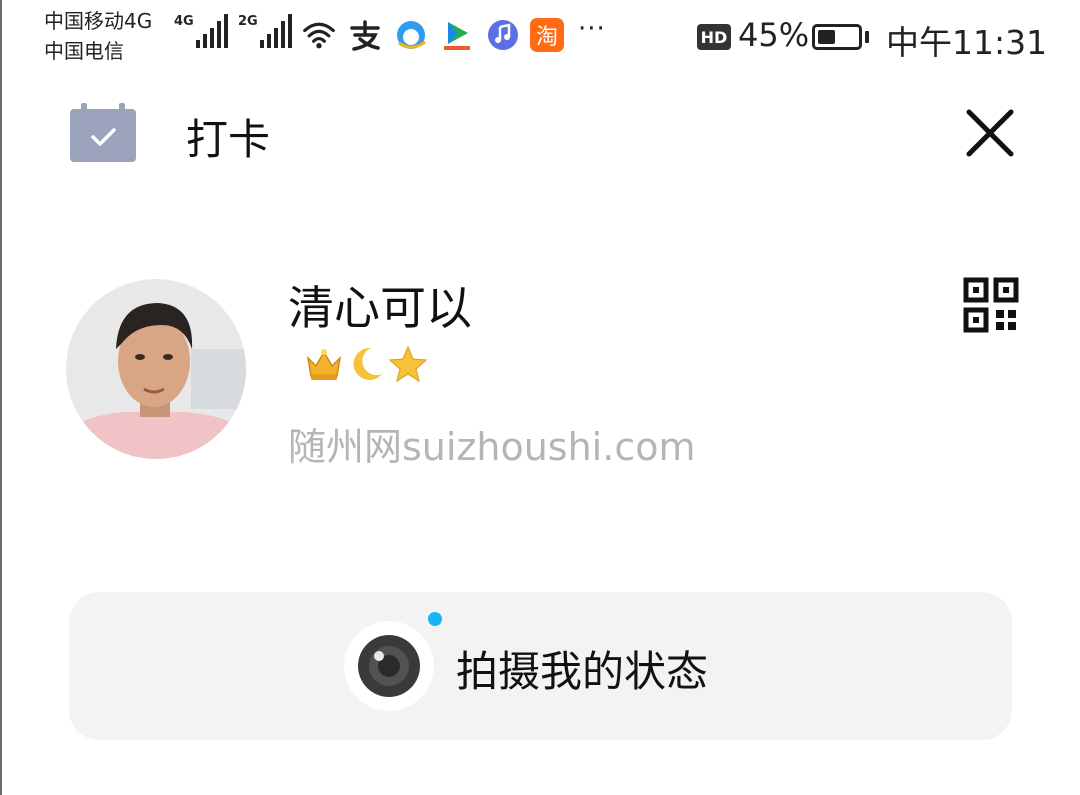  What do you see at coordinates (457, 35) in the screenshot?
I see `video-app-icon` at bounding box center [457, 35].